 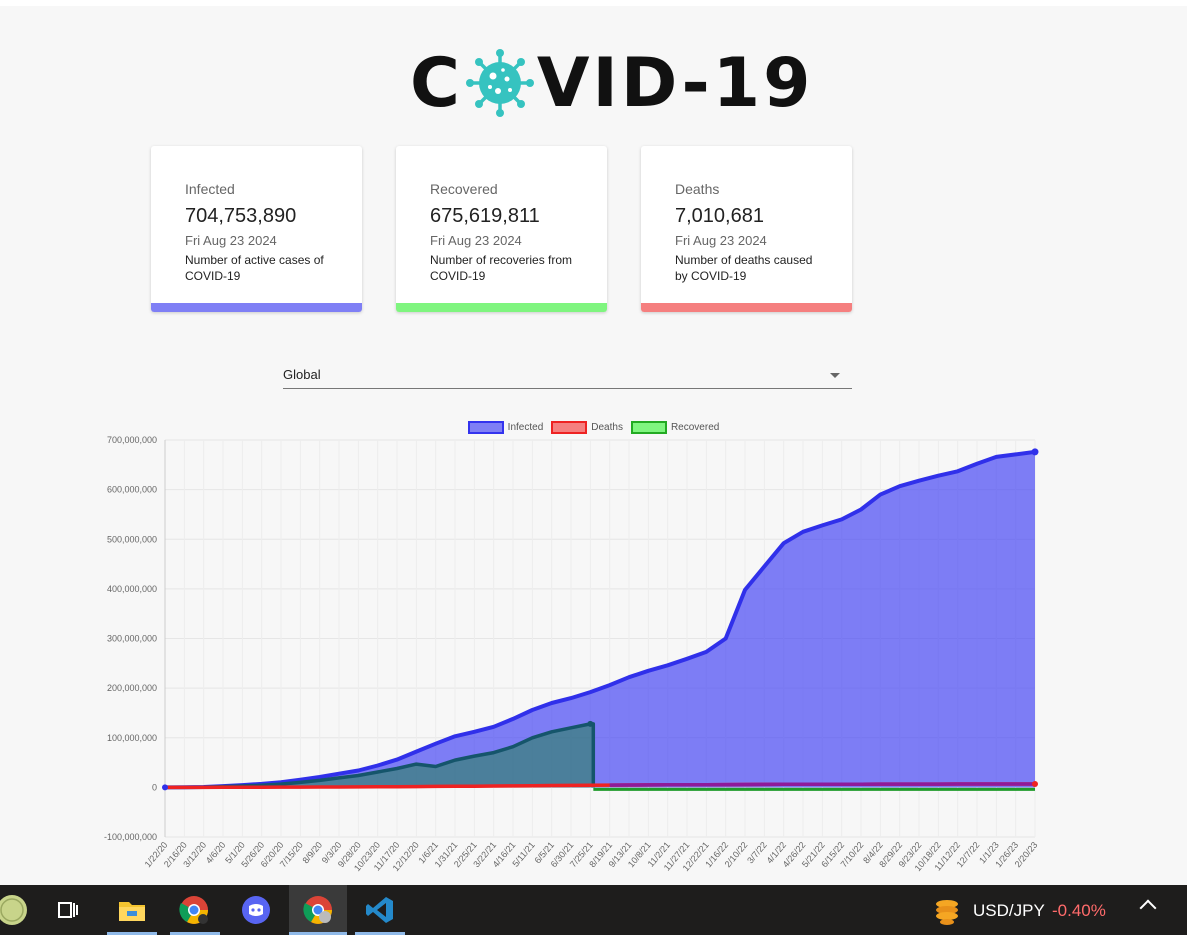 I want to click on infected-end-point, so click(x=1035, y=452).